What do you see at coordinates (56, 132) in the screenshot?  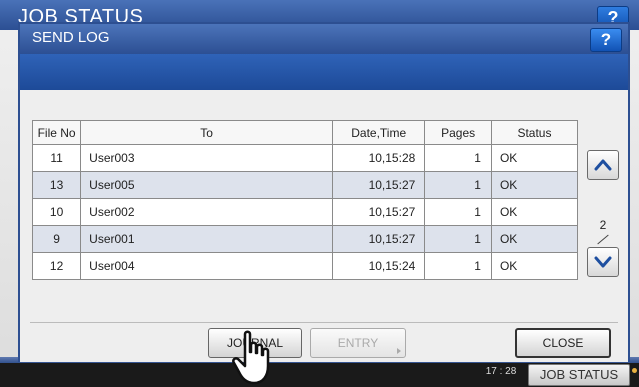 I see `column-header-file-no: File No` at bounding box center [56, 132].